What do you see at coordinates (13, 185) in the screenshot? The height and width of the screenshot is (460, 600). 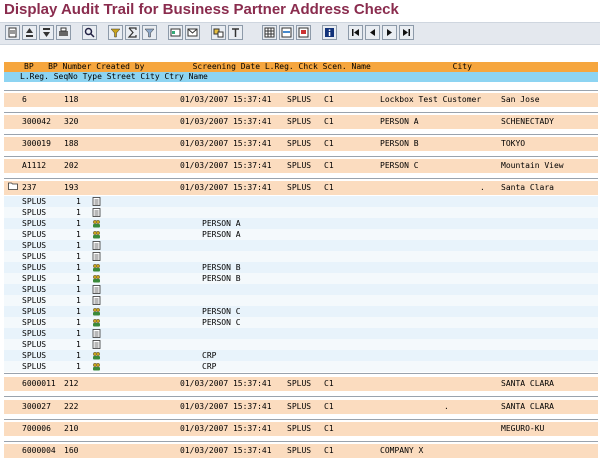 I see `folder-open-icon` at bounding box center [13, 185].